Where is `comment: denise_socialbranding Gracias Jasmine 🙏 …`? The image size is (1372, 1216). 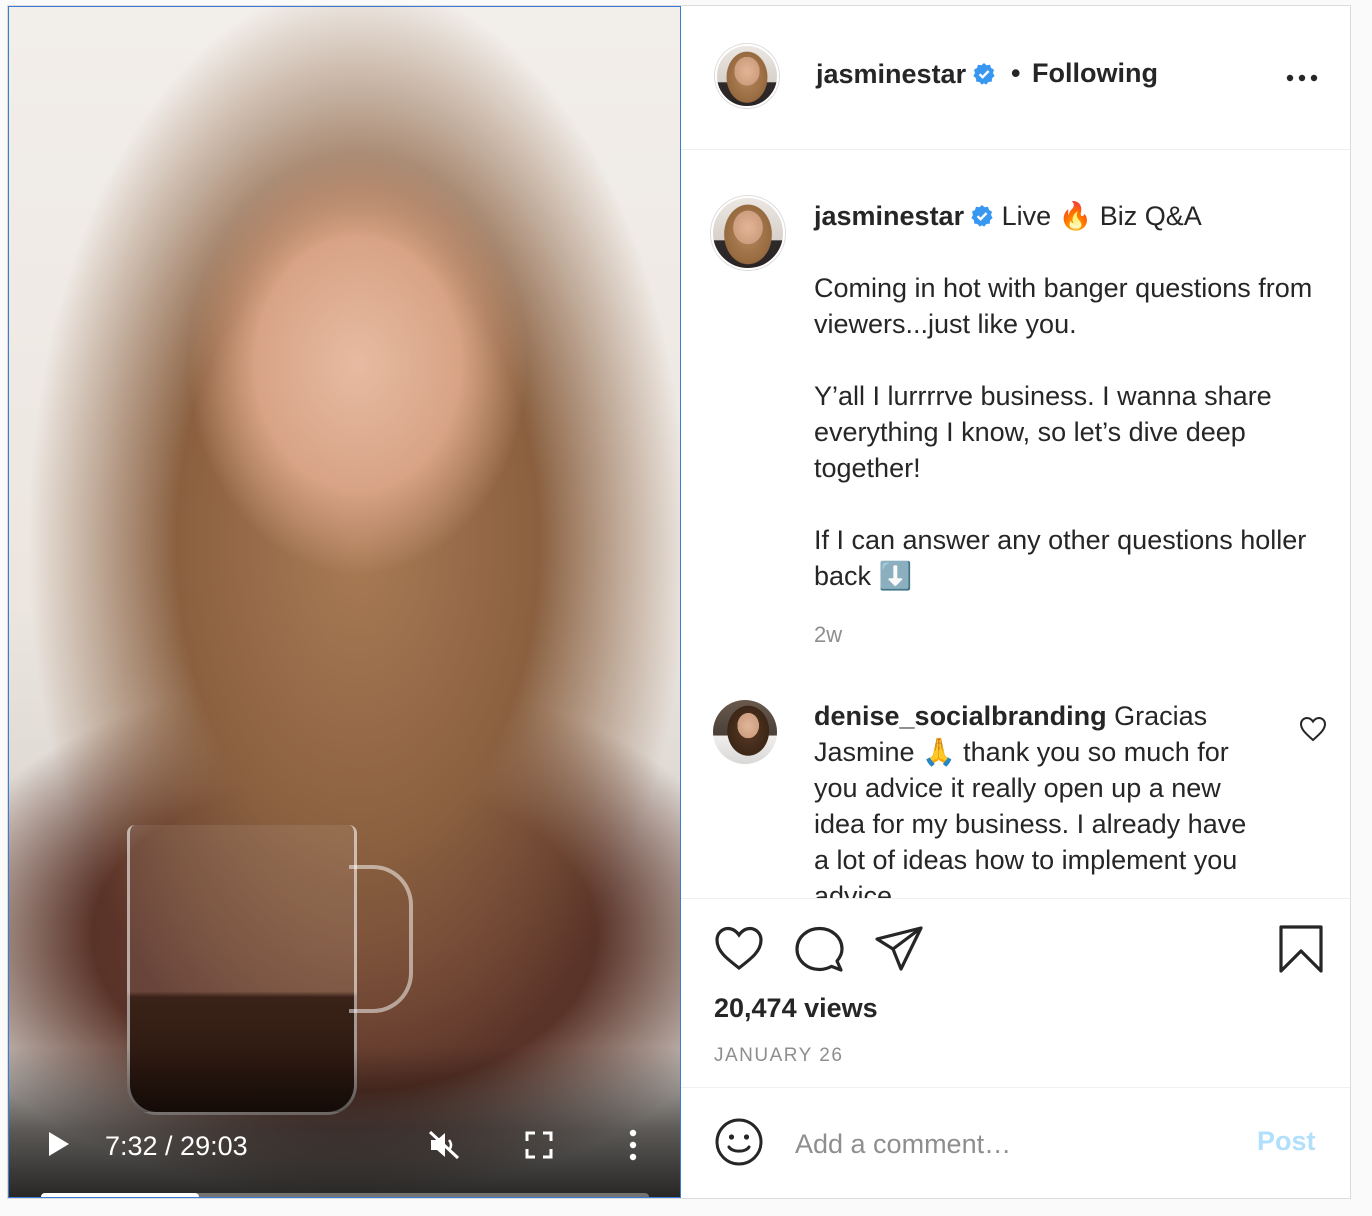
comment: denise_socialbranding Gracias Jasmine 🙏 … is located at coordinates (1039, 798).